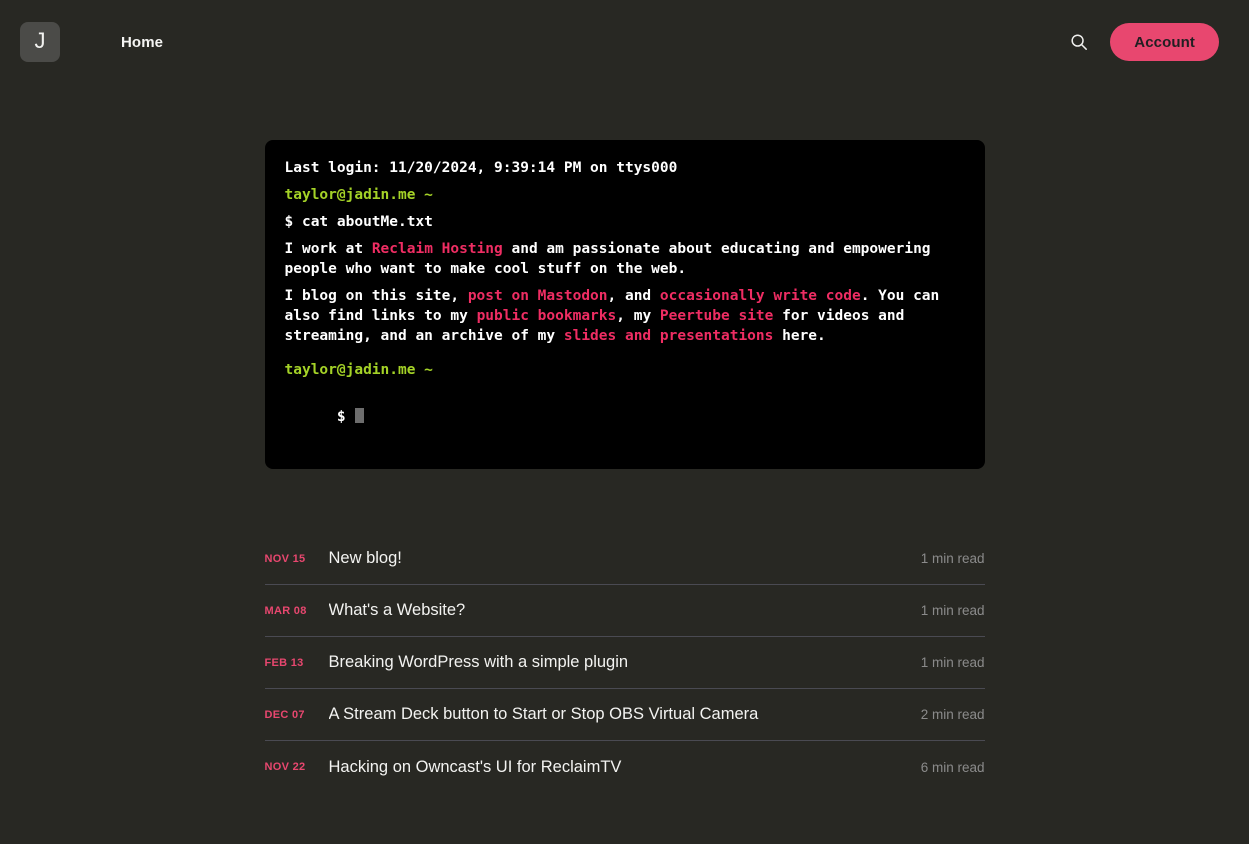 The height and width of the screenshot is (844, 1249). What do you see at coordinates (341, 417) in the screenshot?
I see `terminal-prompt-symbol: $` at bounding box center [341, 417].